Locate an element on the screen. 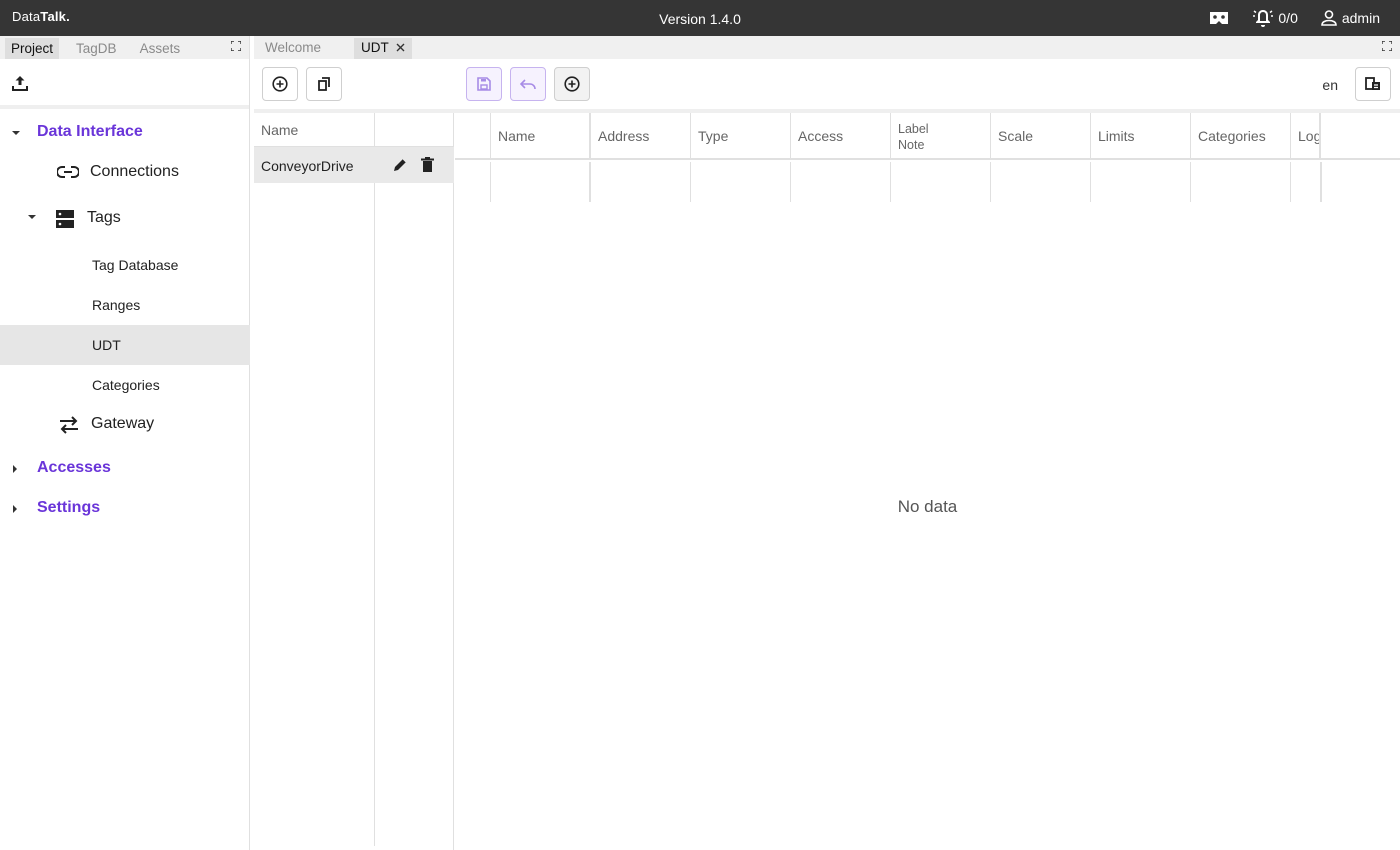  tree-accesses-label: Accesses is located at coordinates (74, 467).